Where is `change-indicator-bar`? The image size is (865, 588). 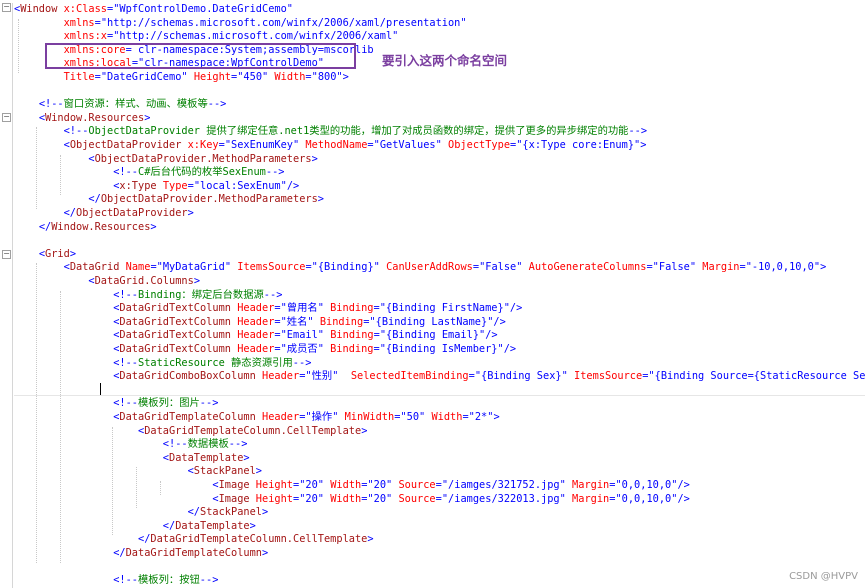
change-indicator-bar is located at coordinates (12, 295).